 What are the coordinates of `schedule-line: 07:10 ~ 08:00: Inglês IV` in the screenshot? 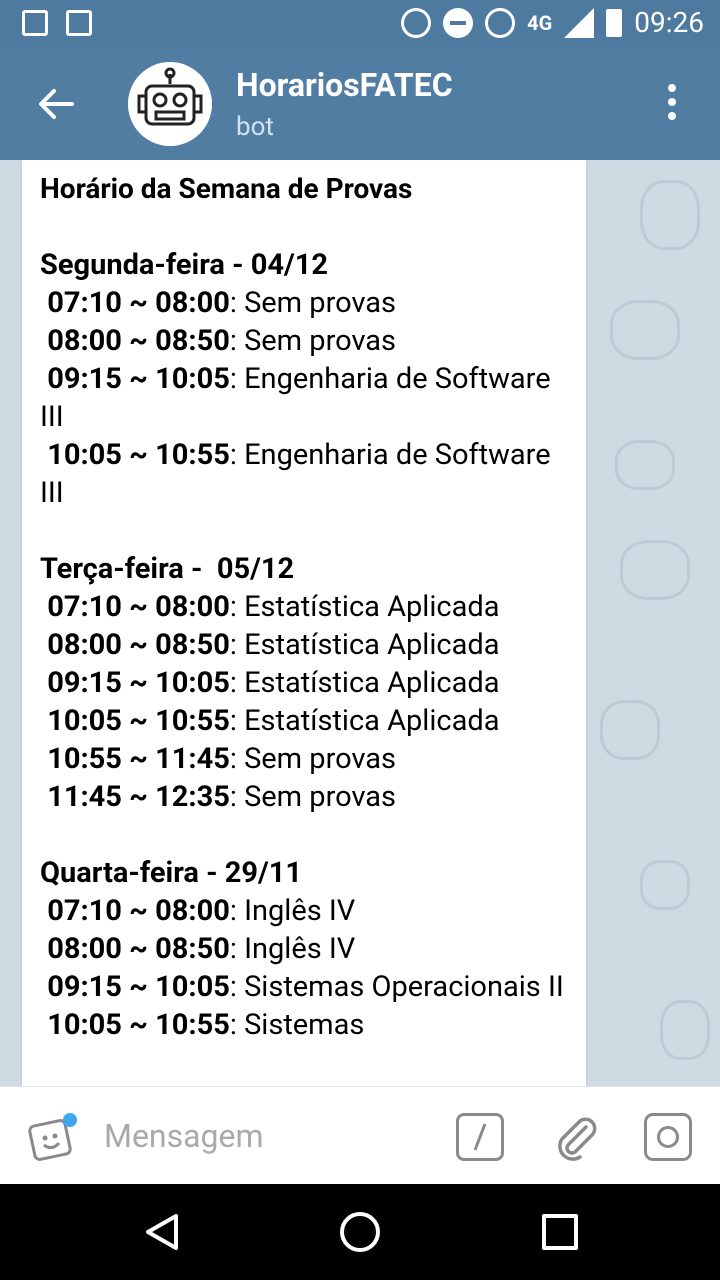 It's located at (201, 911).